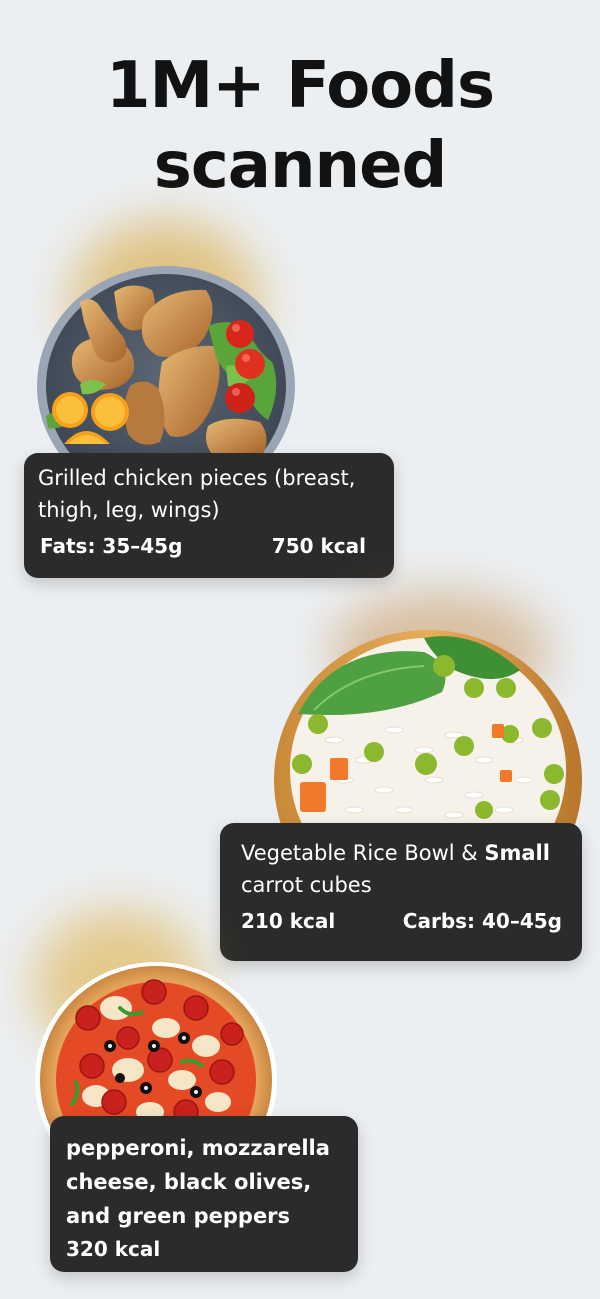 This screenshot has width=600, height=1299. I want to click on kcal-stat: 320 kcal, so click(113, 1249).